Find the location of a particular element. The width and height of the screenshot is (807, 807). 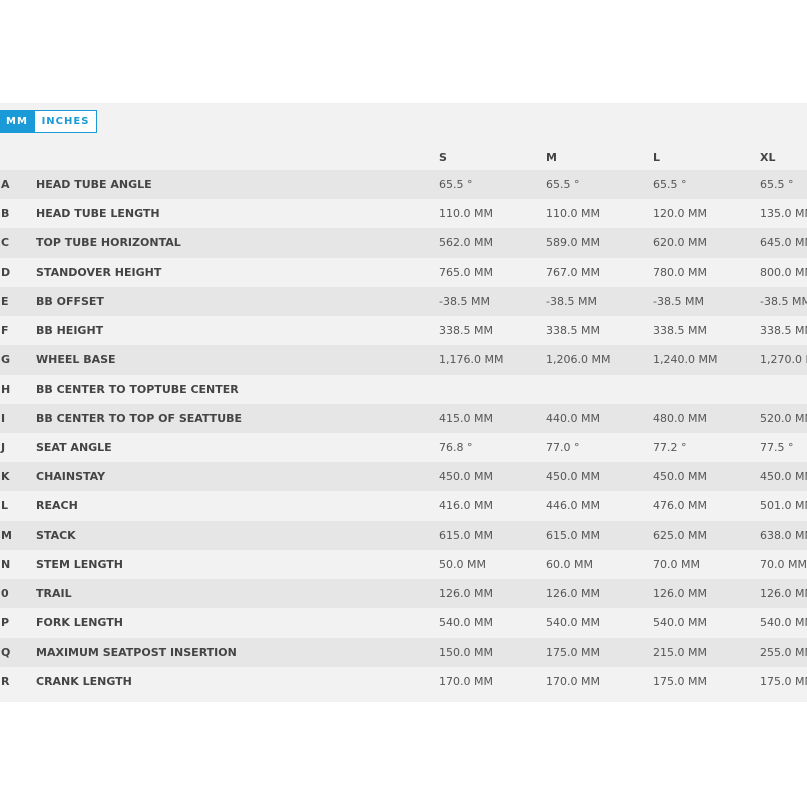

row-letter: Q is located at coordinates (6, 652).